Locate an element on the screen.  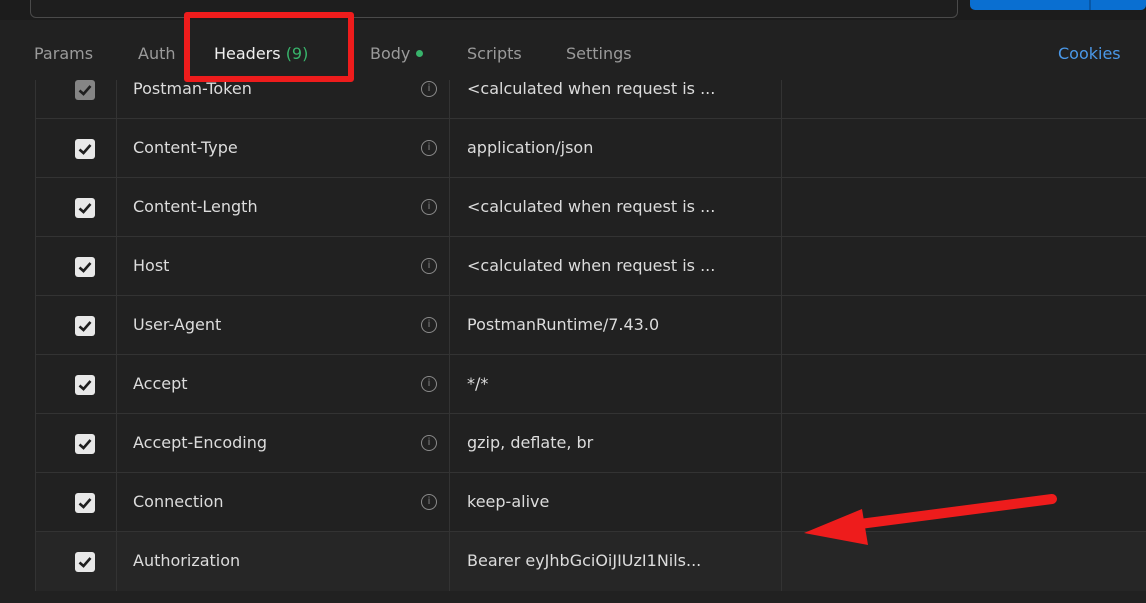
header-key: Authorization is located at coordinates (186, 560).